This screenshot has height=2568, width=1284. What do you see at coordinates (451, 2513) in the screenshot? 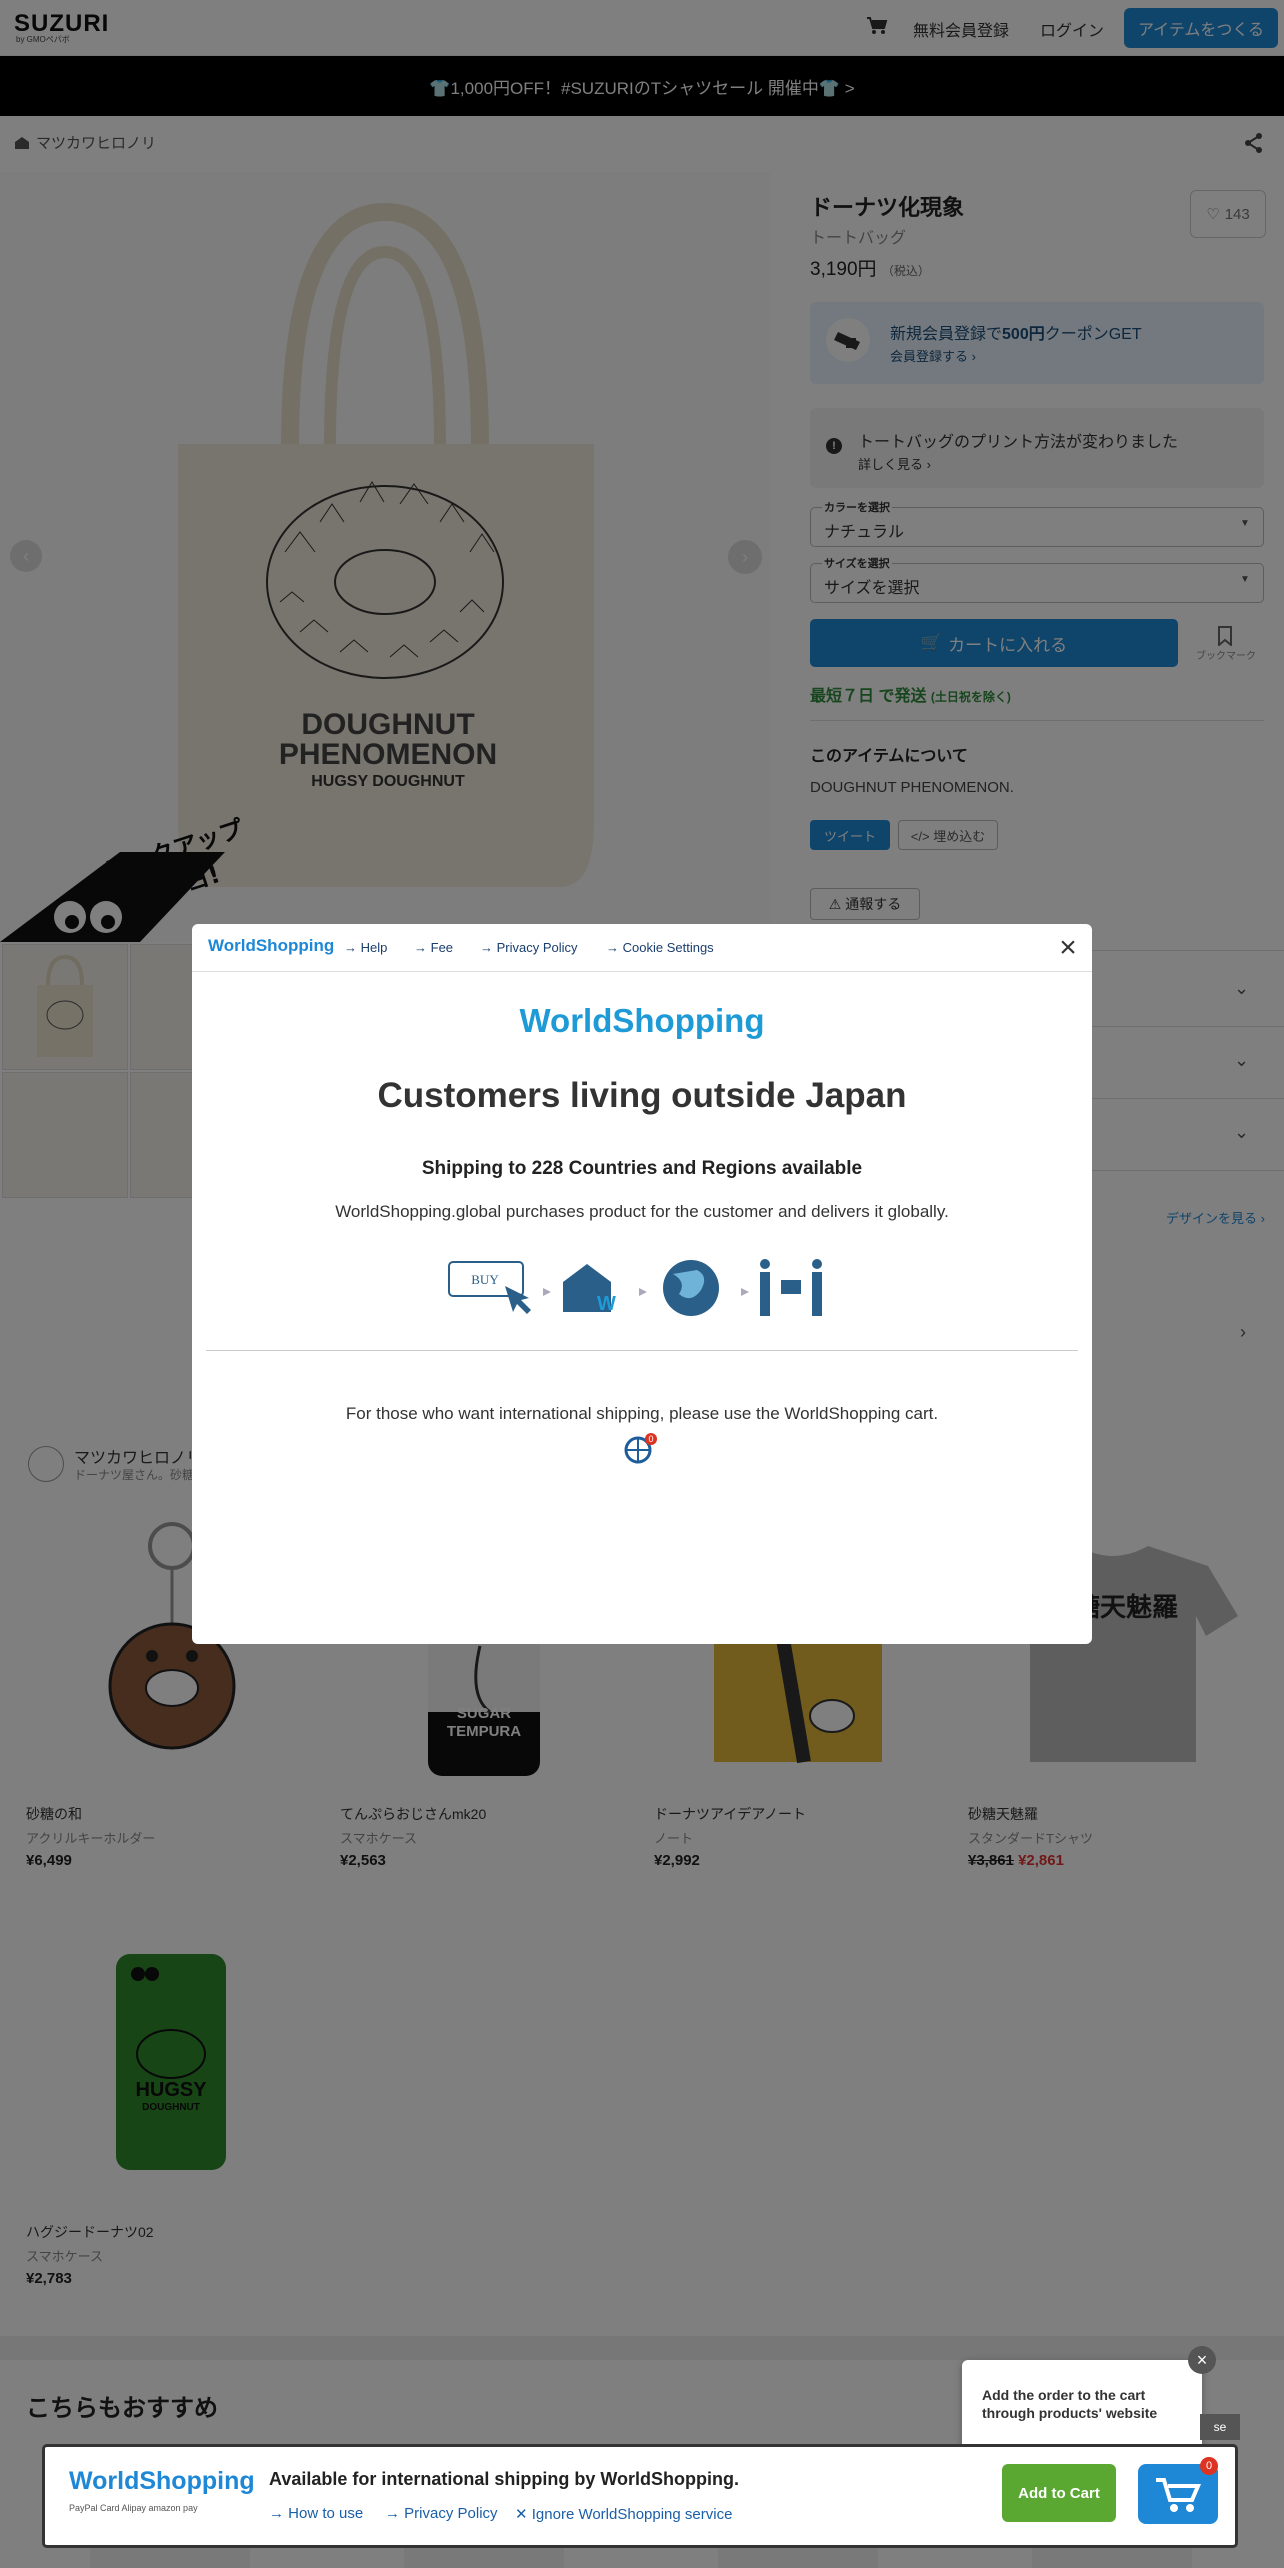
I see `privacy-label: Privacy Policy` at bounding box center [451, 2513].